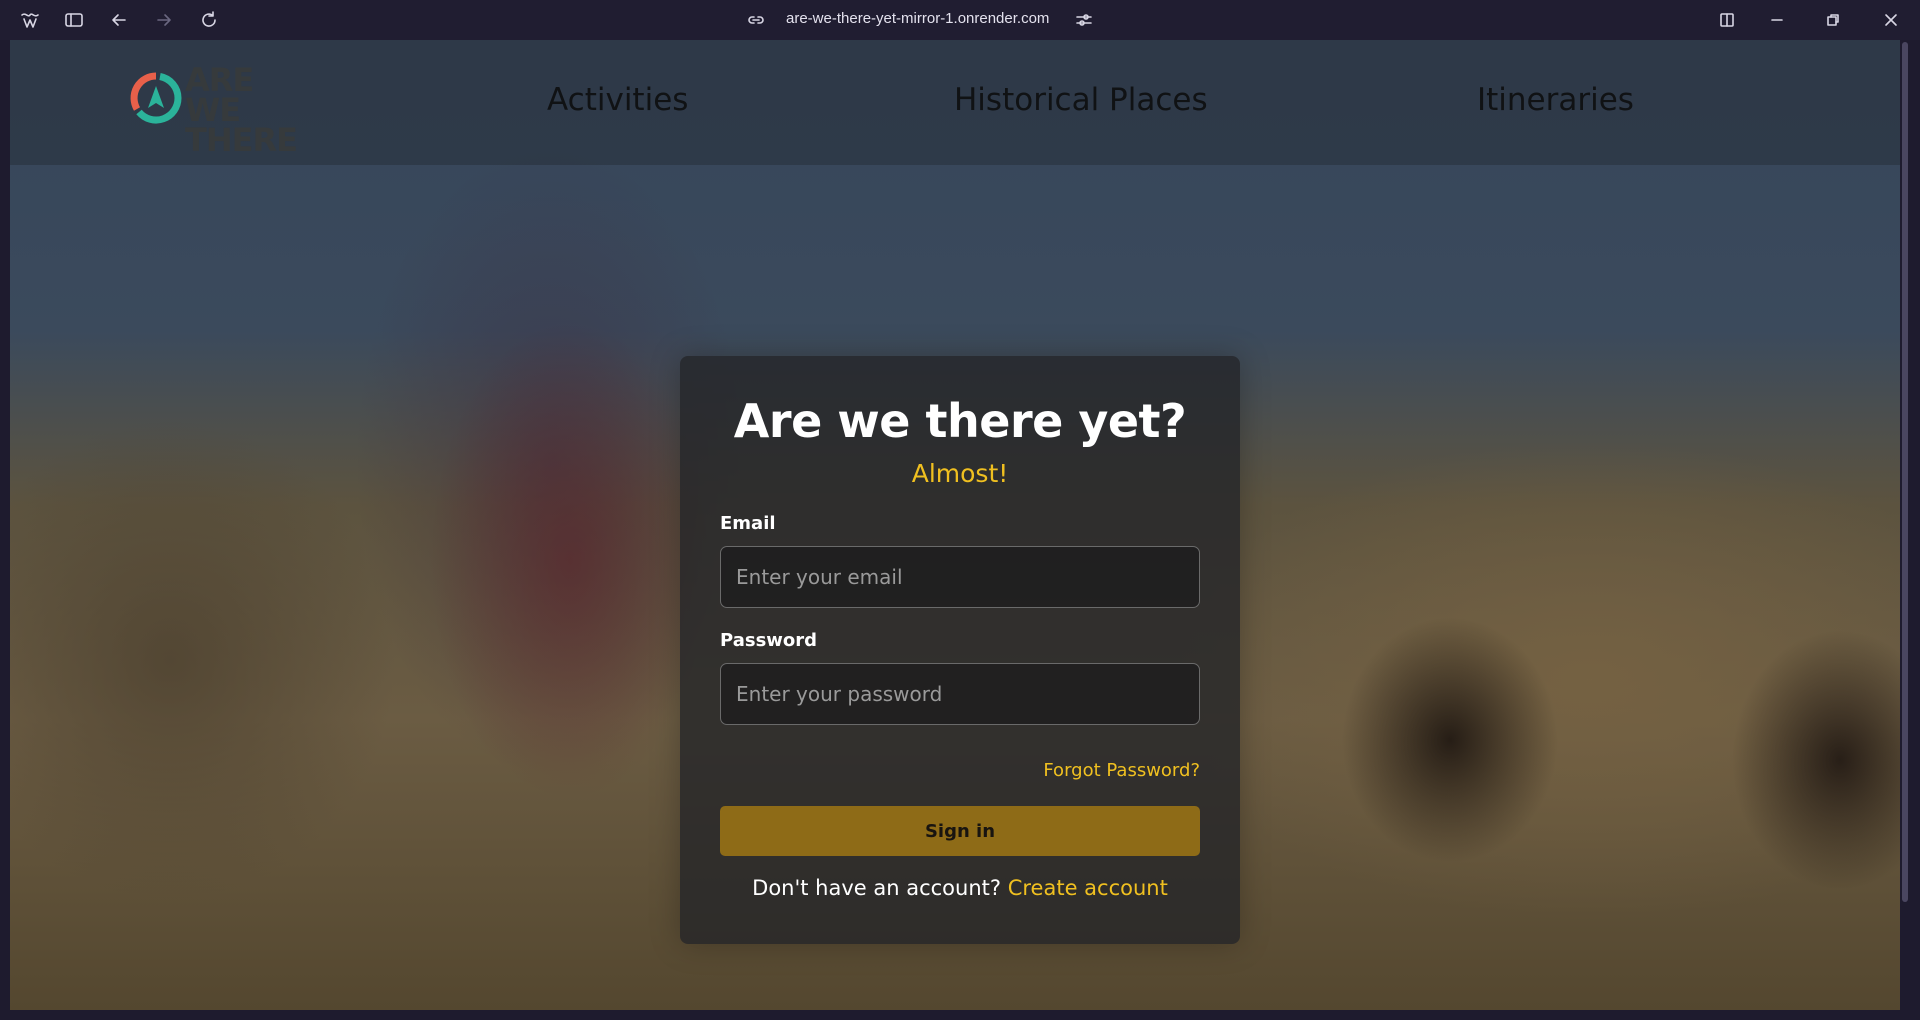  I want to click on page-scrollbar, so click(1905, 525).